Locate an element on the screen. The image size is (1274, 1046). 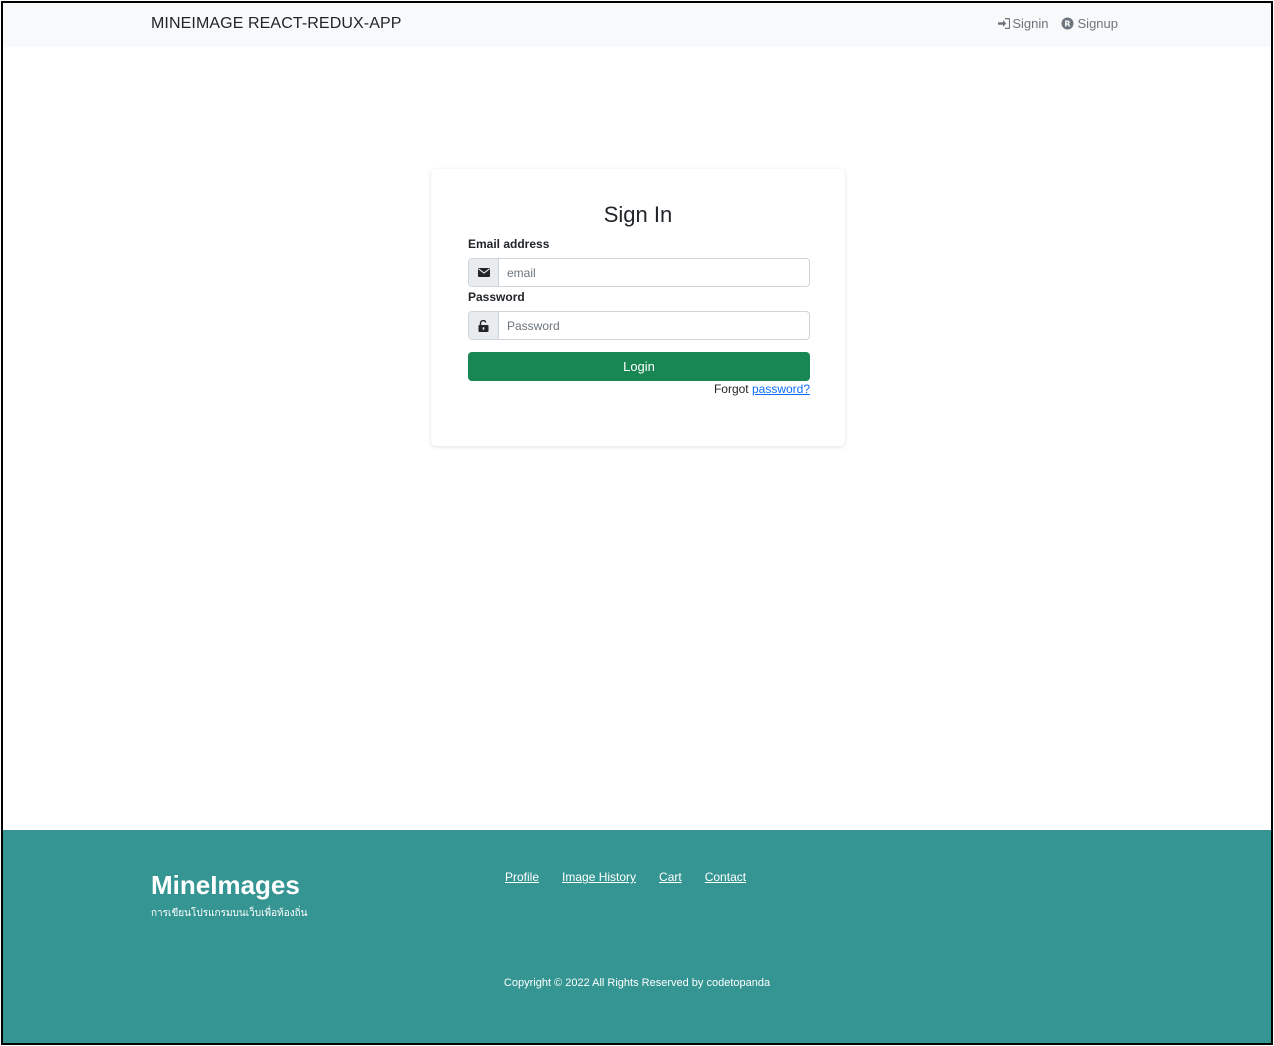
svg-text: R is located at coordinates (1067, 23).